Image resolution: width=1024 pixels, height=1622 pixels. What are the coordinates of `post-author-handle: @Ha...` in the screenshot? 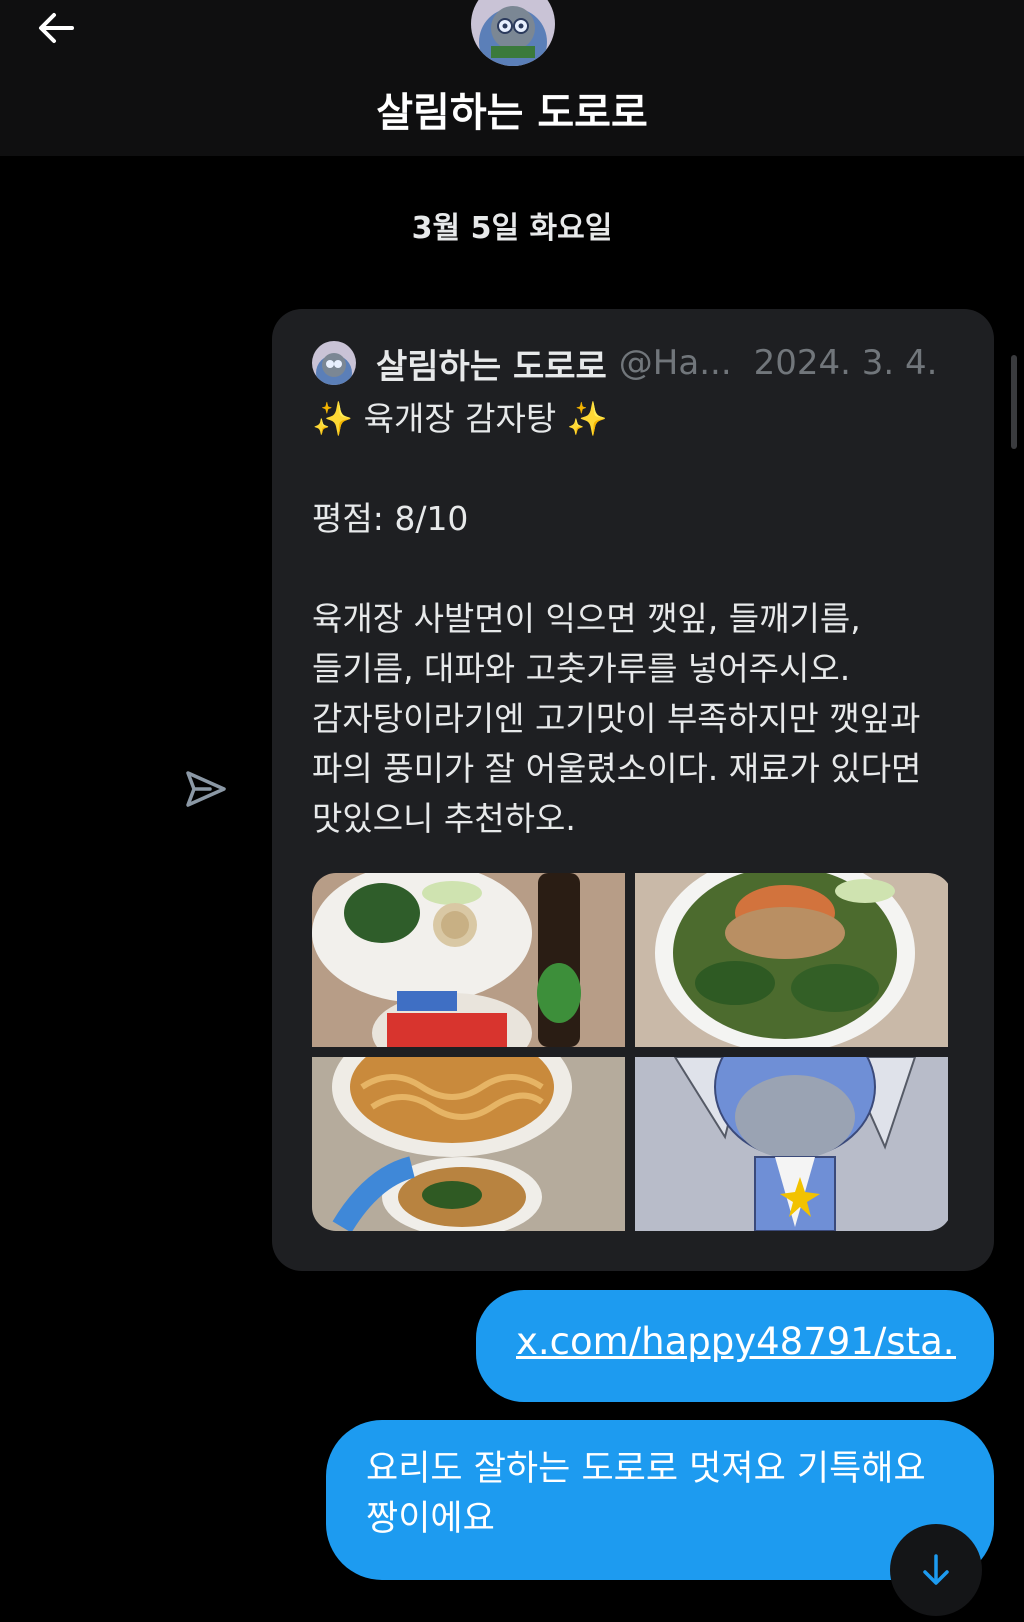 It's located at (675, 363).